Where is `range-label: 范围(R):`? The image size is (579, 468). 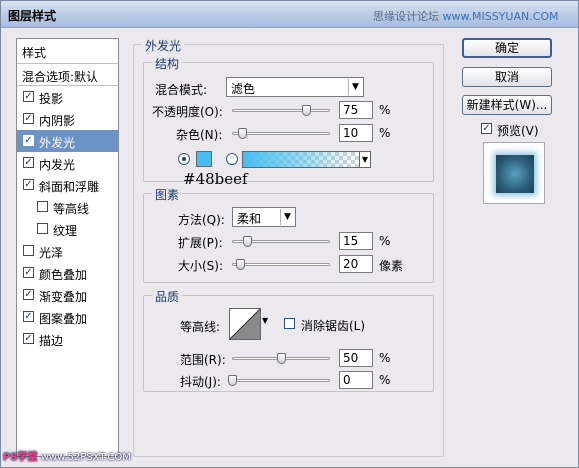 range-label: 范围(R): is located at coordinates (203, 360).